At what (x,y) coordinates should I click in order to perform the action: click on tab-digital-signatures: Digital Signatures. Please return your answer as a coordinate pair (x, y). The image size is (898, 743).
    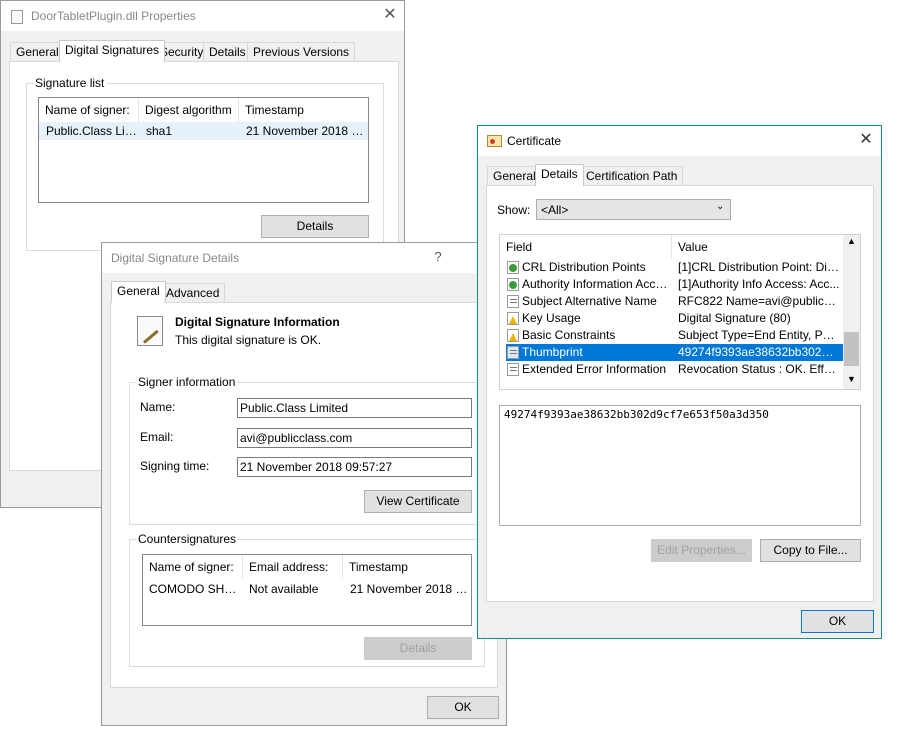
    Looking at the image, I should click on (112, 51).